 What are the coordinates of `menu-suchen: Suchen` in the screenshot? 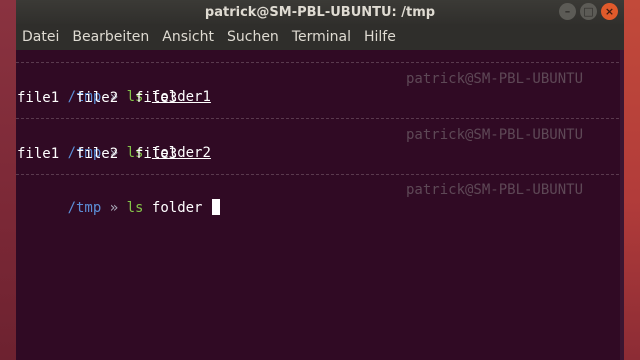 It's located at (253, 37).